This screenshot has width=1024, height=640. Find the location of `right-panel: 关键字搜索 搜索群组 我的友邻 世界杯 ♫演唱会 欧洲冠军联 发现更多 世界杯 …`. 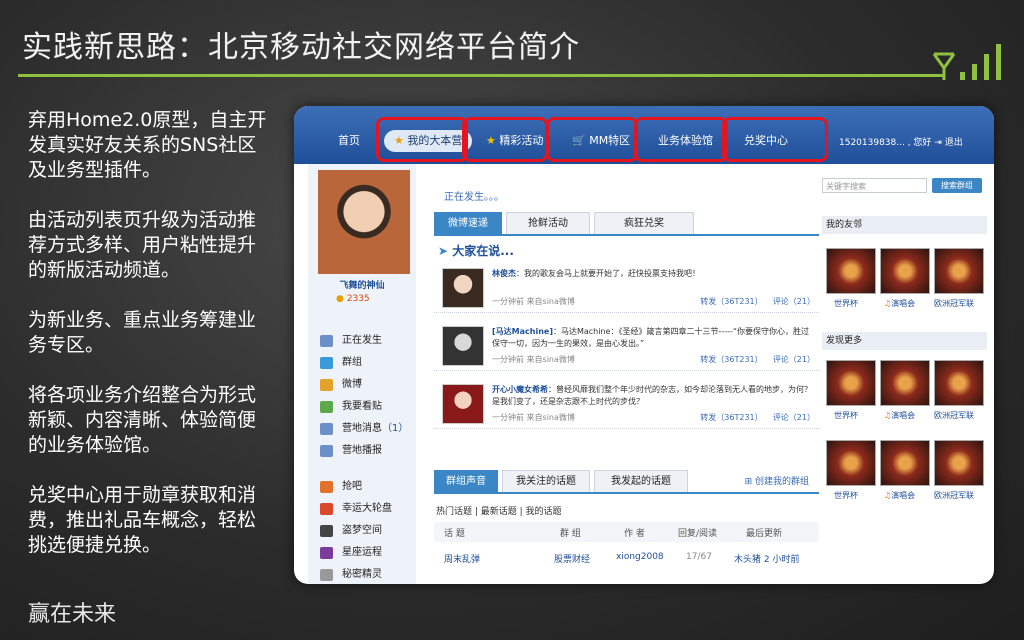

right-panel: 关键字搜索 搜索群组 我的友邻 世界杯 ♫演唱会 欧洲冠军联 发现更多 世界杯 … is located at coordinates (907, 374).